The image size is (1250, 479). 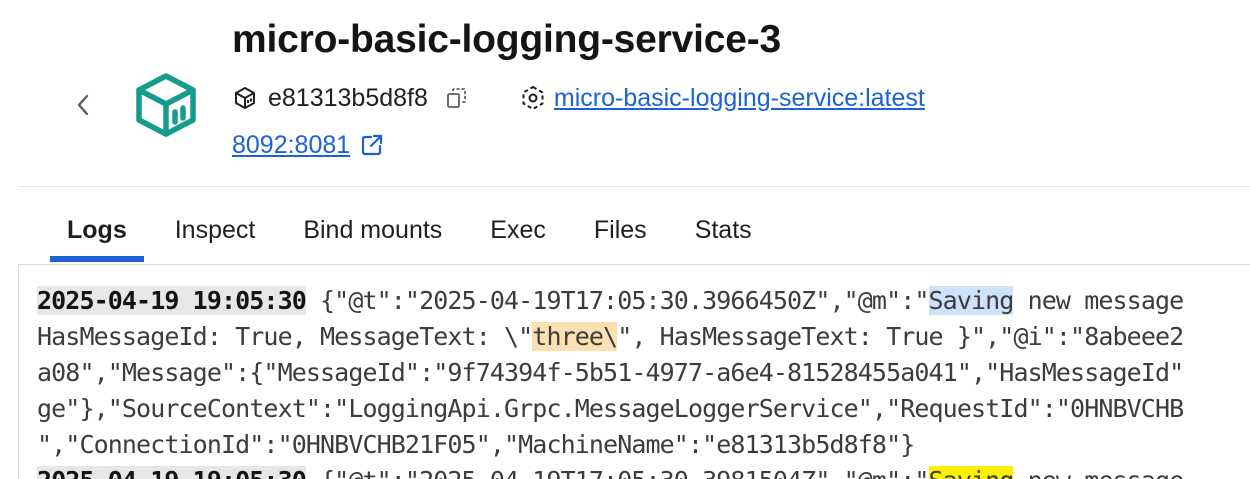 What do you see at coordinates (166, 105) in the screenshot?
I see `container-cube-icon` at bounding box center [166, 105].